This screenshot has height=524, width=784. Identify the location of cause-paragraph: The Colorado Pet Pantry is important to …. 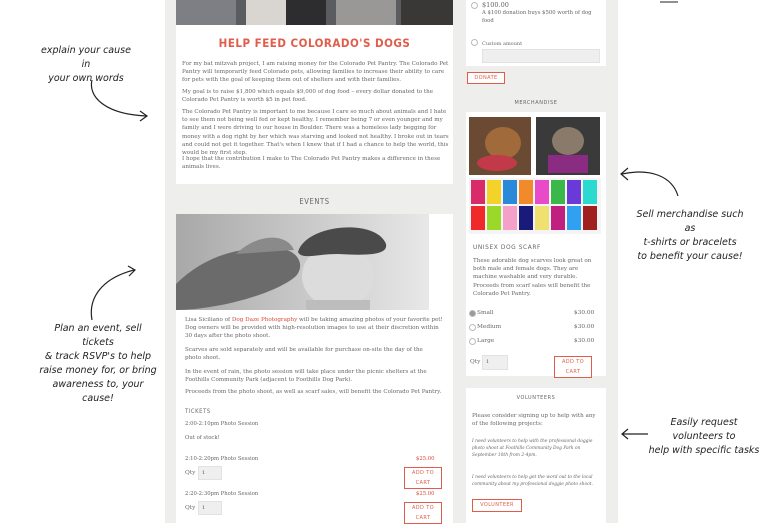
(315, 133).